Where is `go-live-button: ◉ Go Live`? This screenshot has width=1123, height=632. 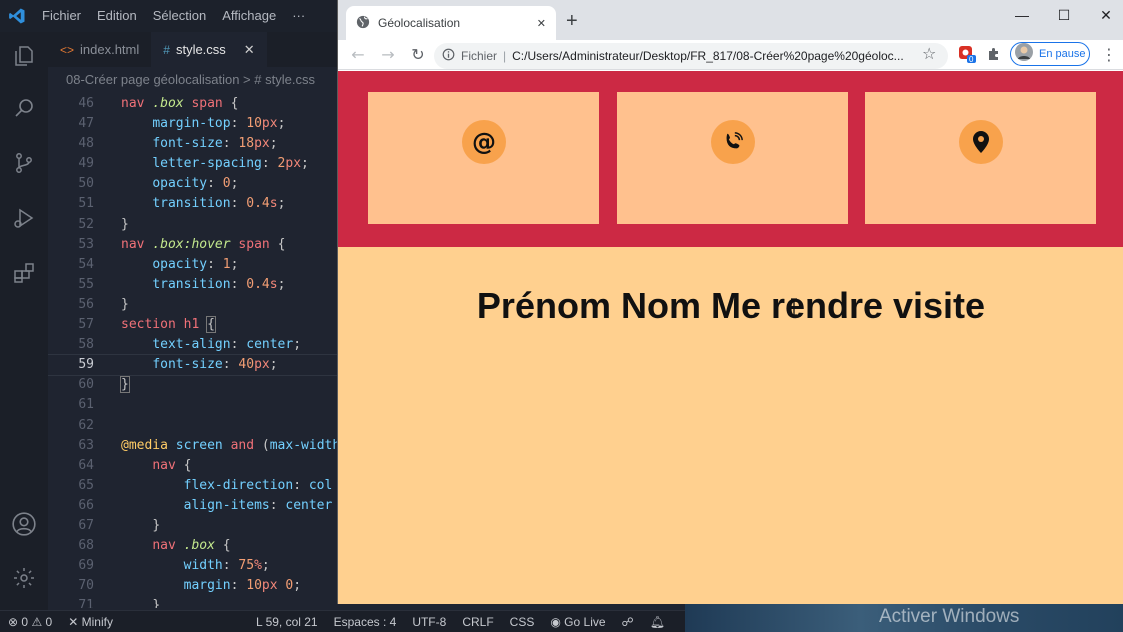
go-live-button: ◉ Go Live is located at coordinates (577, 622).